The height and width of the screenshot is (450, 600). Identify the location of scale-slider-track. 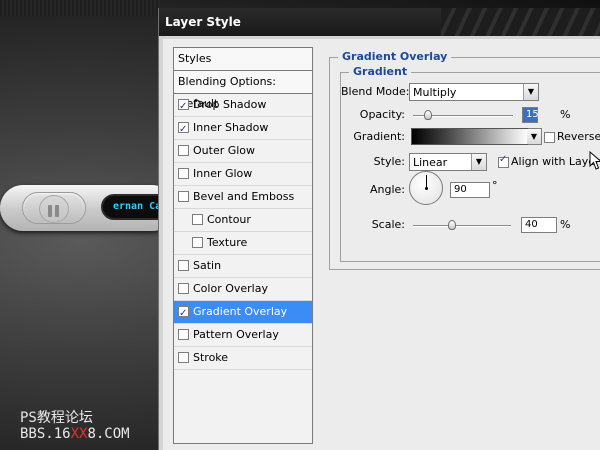
(462, 225).